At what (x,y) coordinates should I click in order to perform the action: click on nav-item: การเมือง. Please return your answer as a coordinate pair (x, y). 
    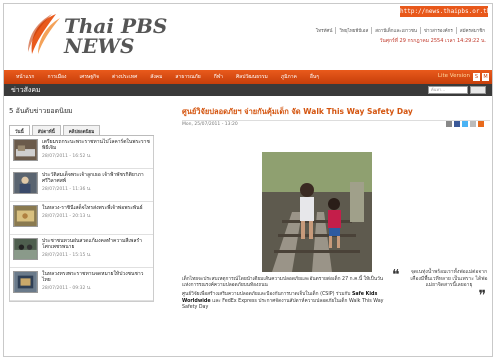
    Looking at the image, I should click on (56, 77).